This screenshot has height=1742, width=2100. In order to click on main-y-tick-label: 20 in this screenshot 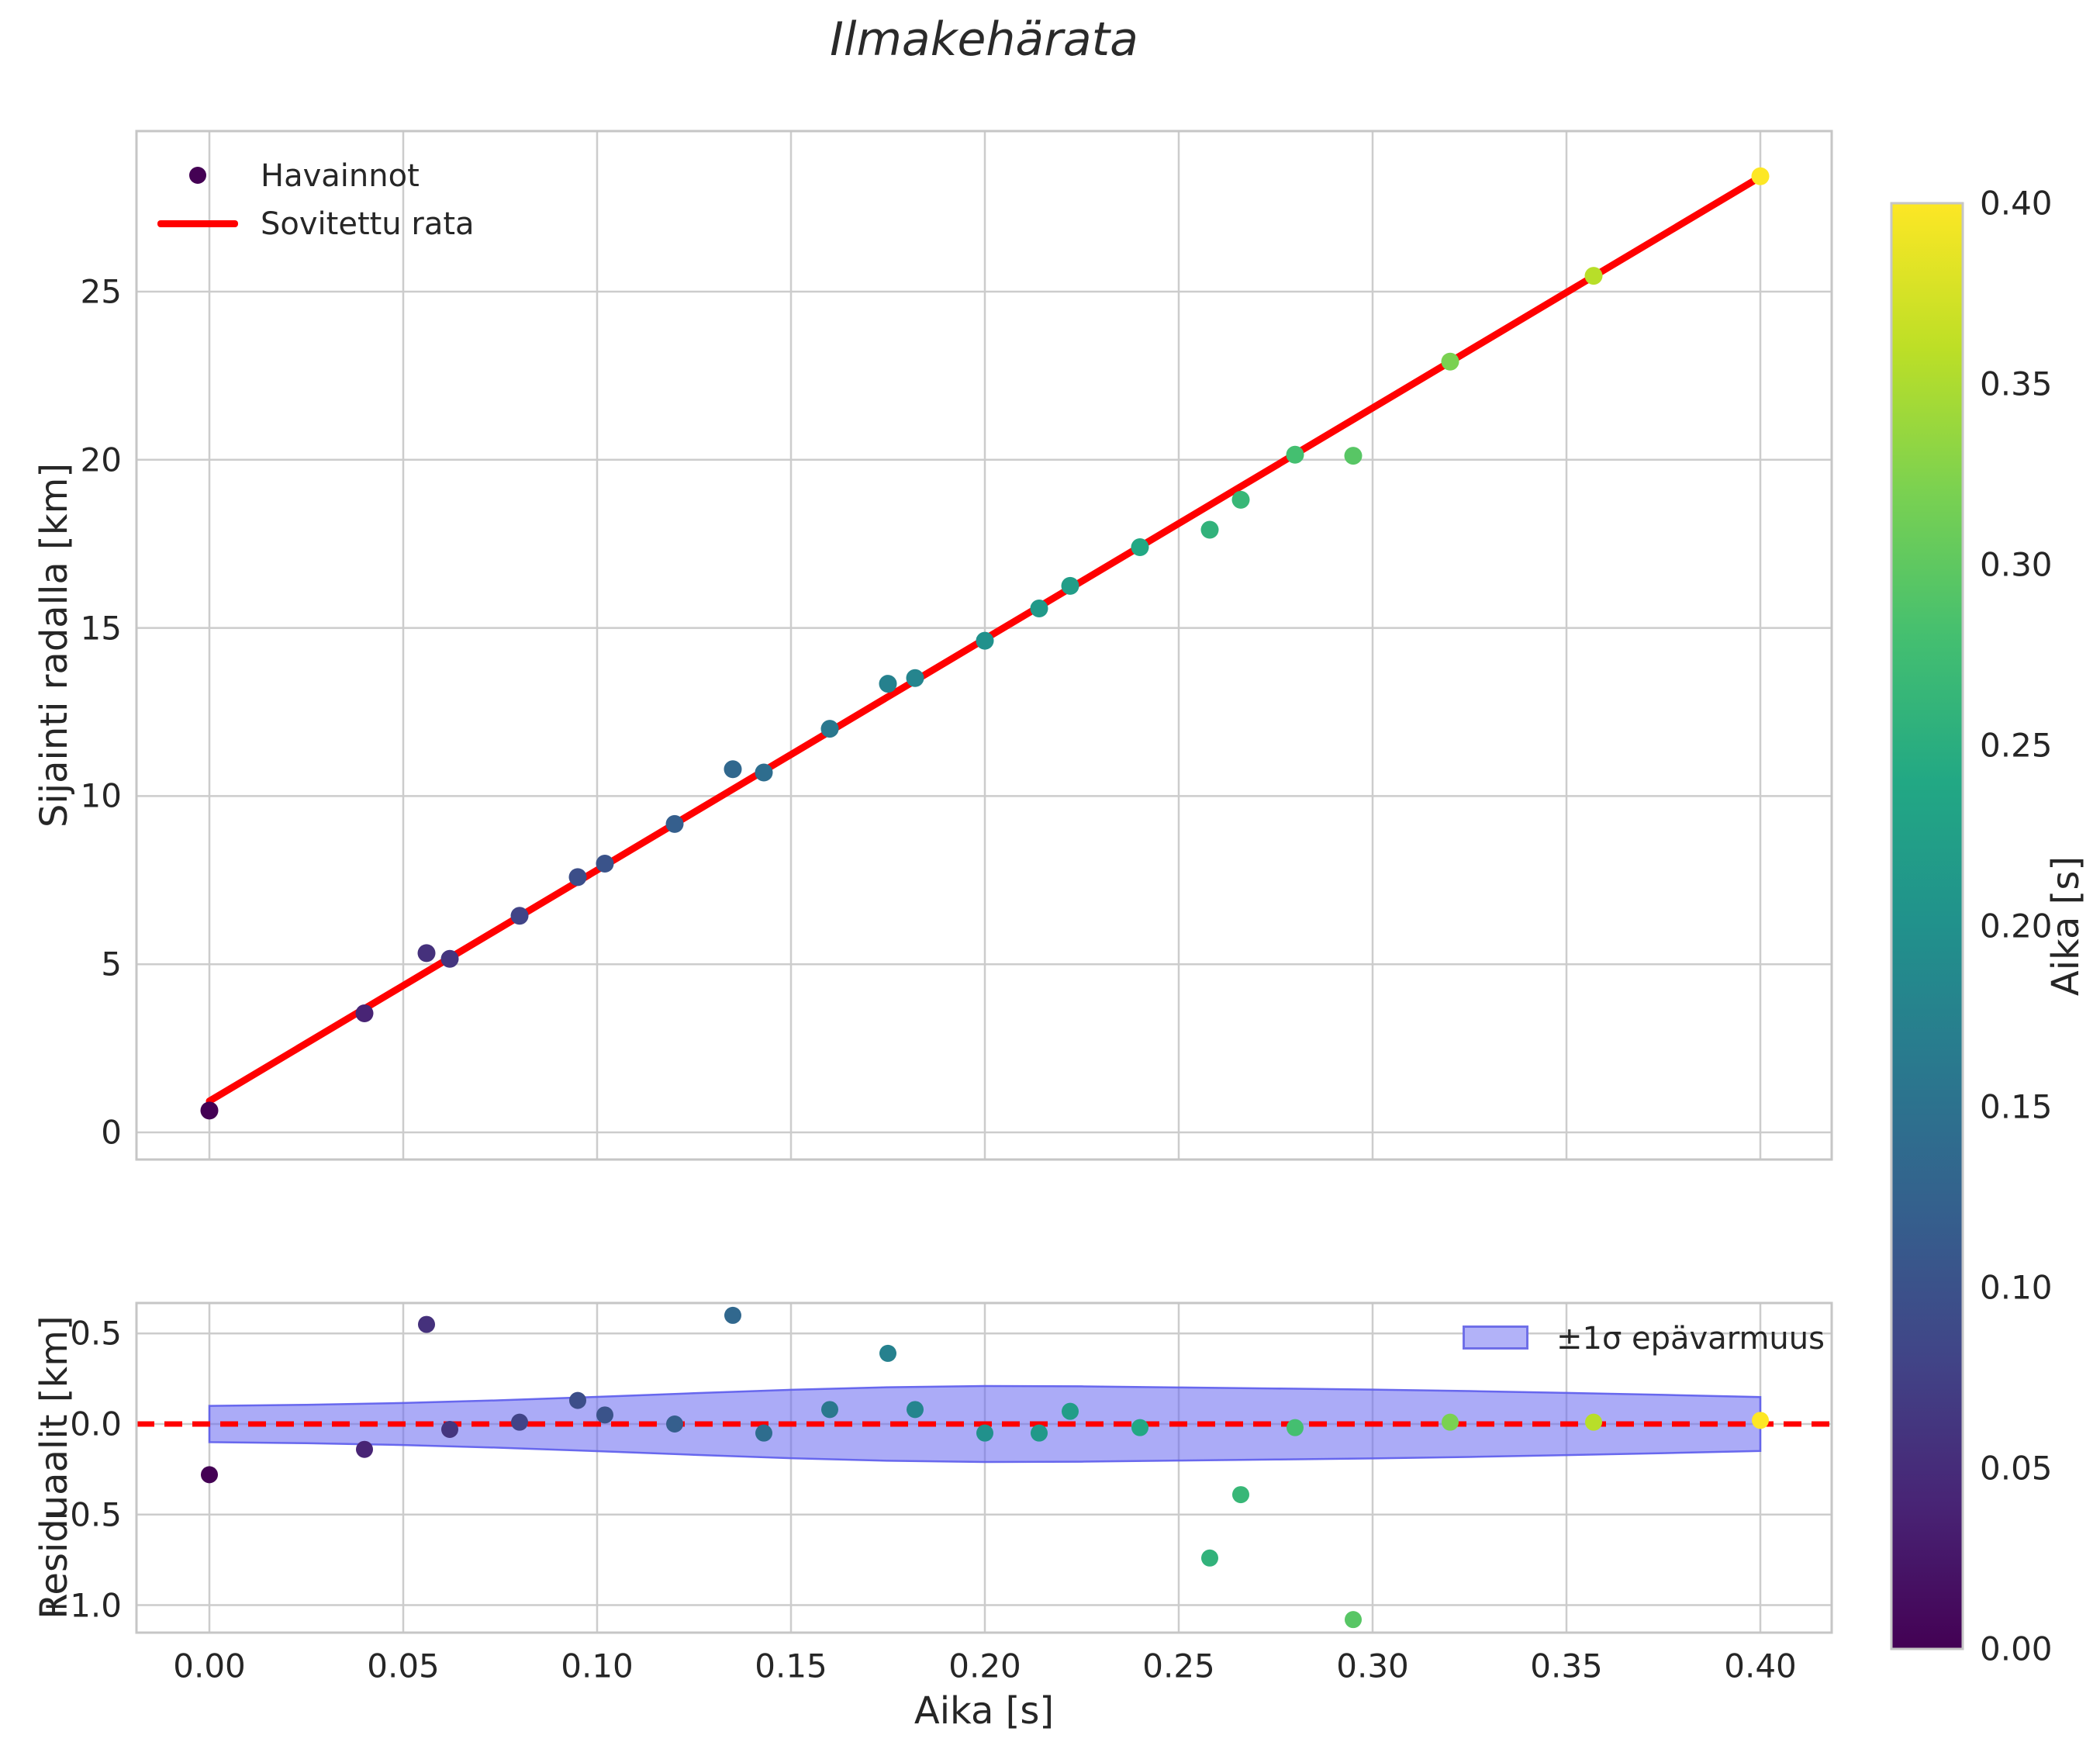, I will do `click(101, 460)`.